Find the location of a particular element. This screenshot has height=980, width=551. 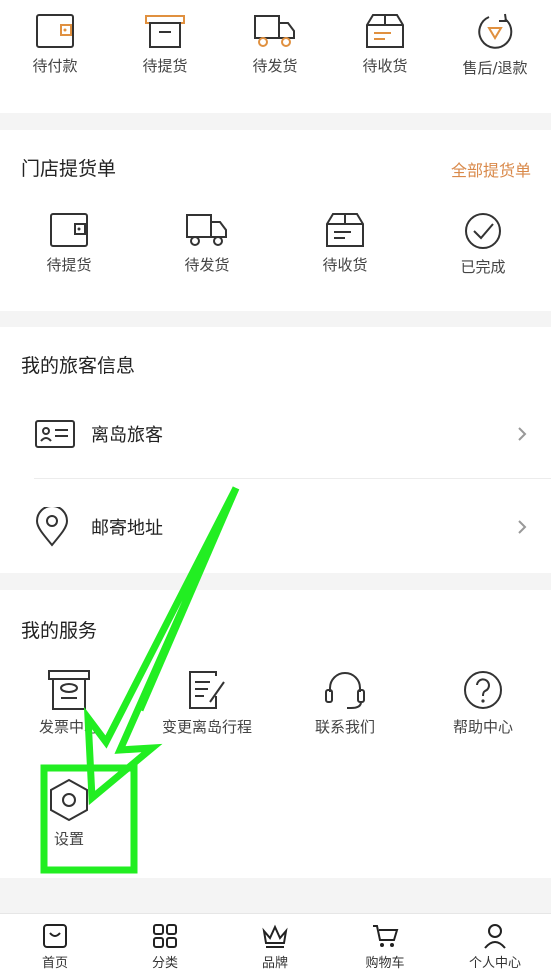

tab-label: 个人中心 is located at coordinates (494, 963).